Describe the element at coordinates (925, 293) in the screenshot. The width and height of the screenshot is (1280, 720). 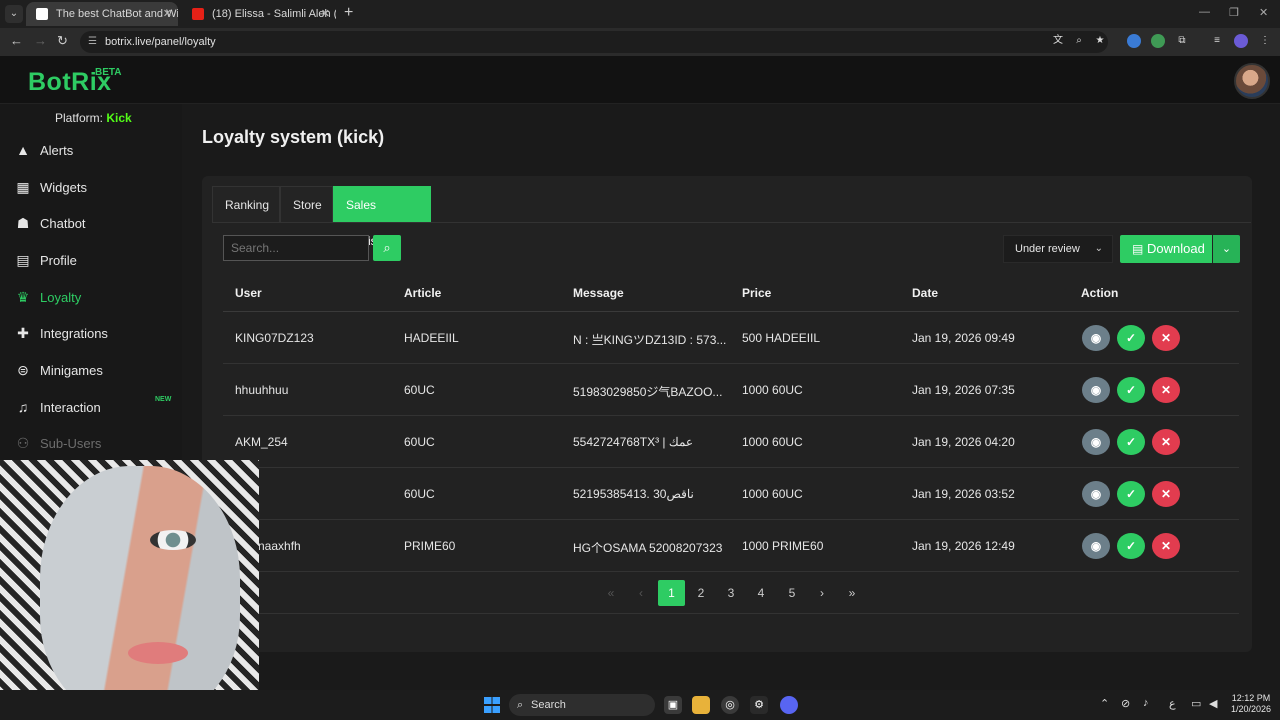
I see `column-header-date: Date` at that location.